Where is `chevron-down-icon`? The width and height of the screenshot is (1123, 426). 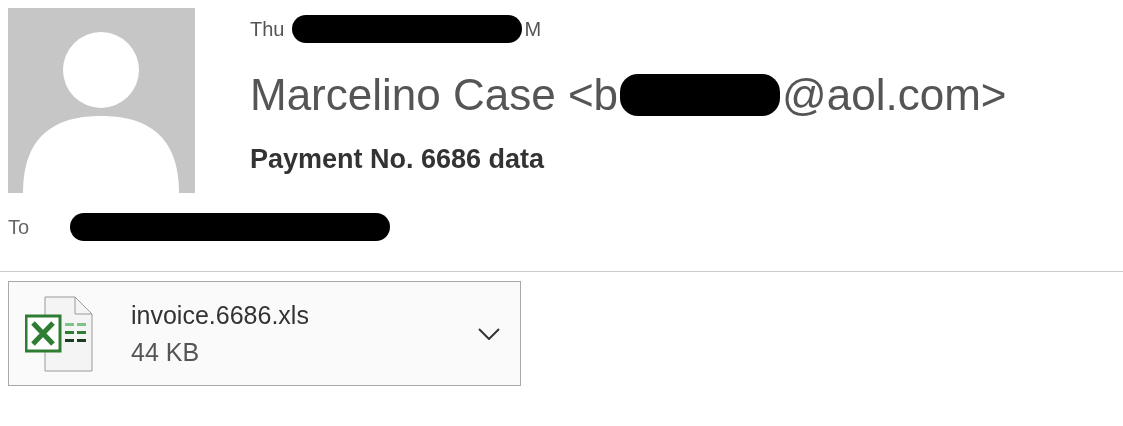
chevron-down-icon is located at coordinates (489, 333).